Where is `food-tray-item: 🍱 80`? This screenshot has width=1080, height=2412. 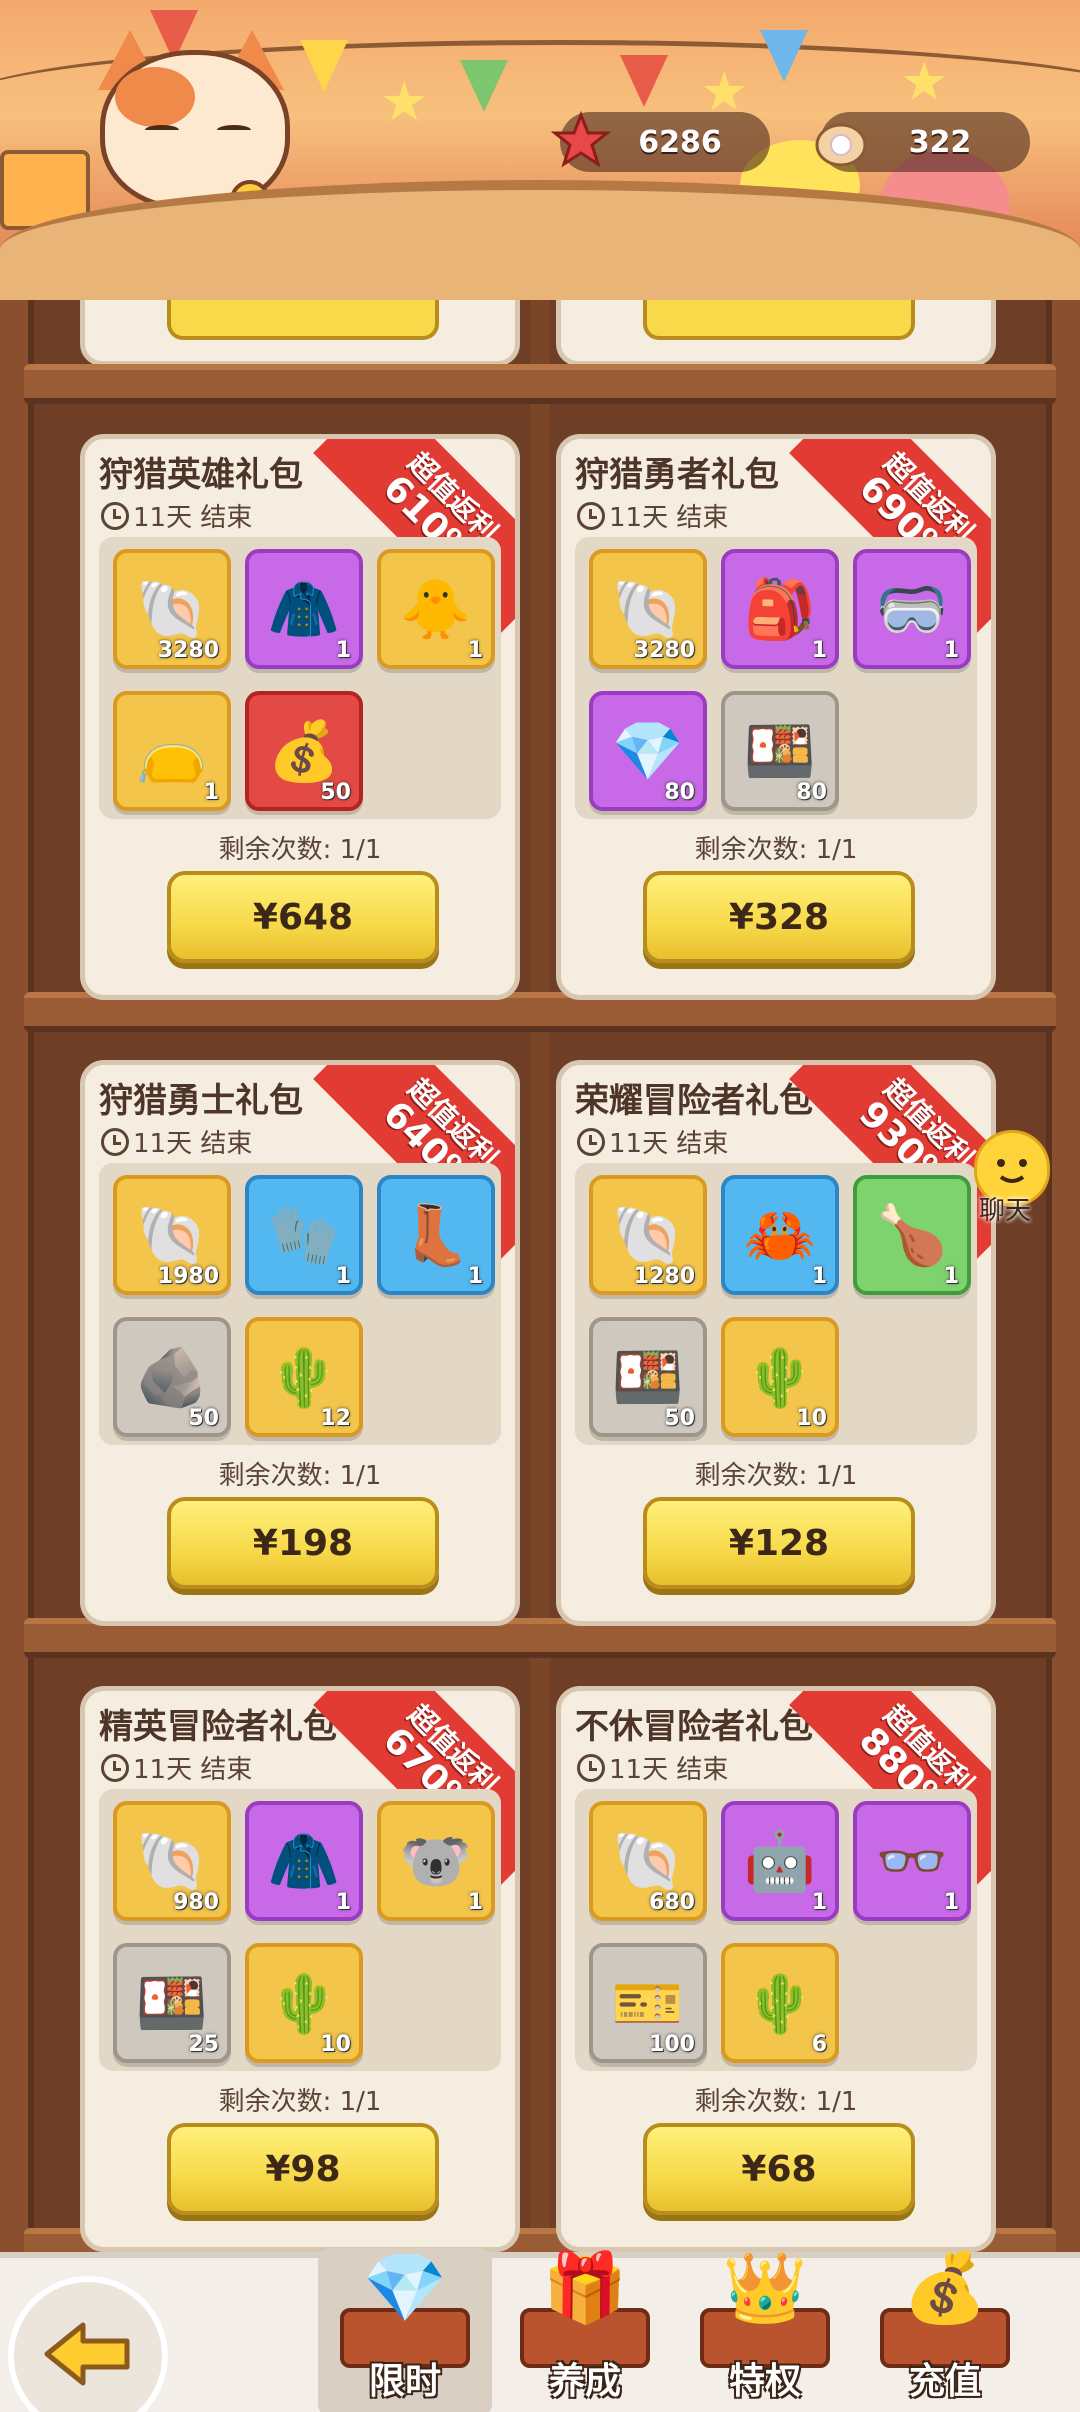 food-tray-item: 🍱 80 is located at coordinates (780, 751).